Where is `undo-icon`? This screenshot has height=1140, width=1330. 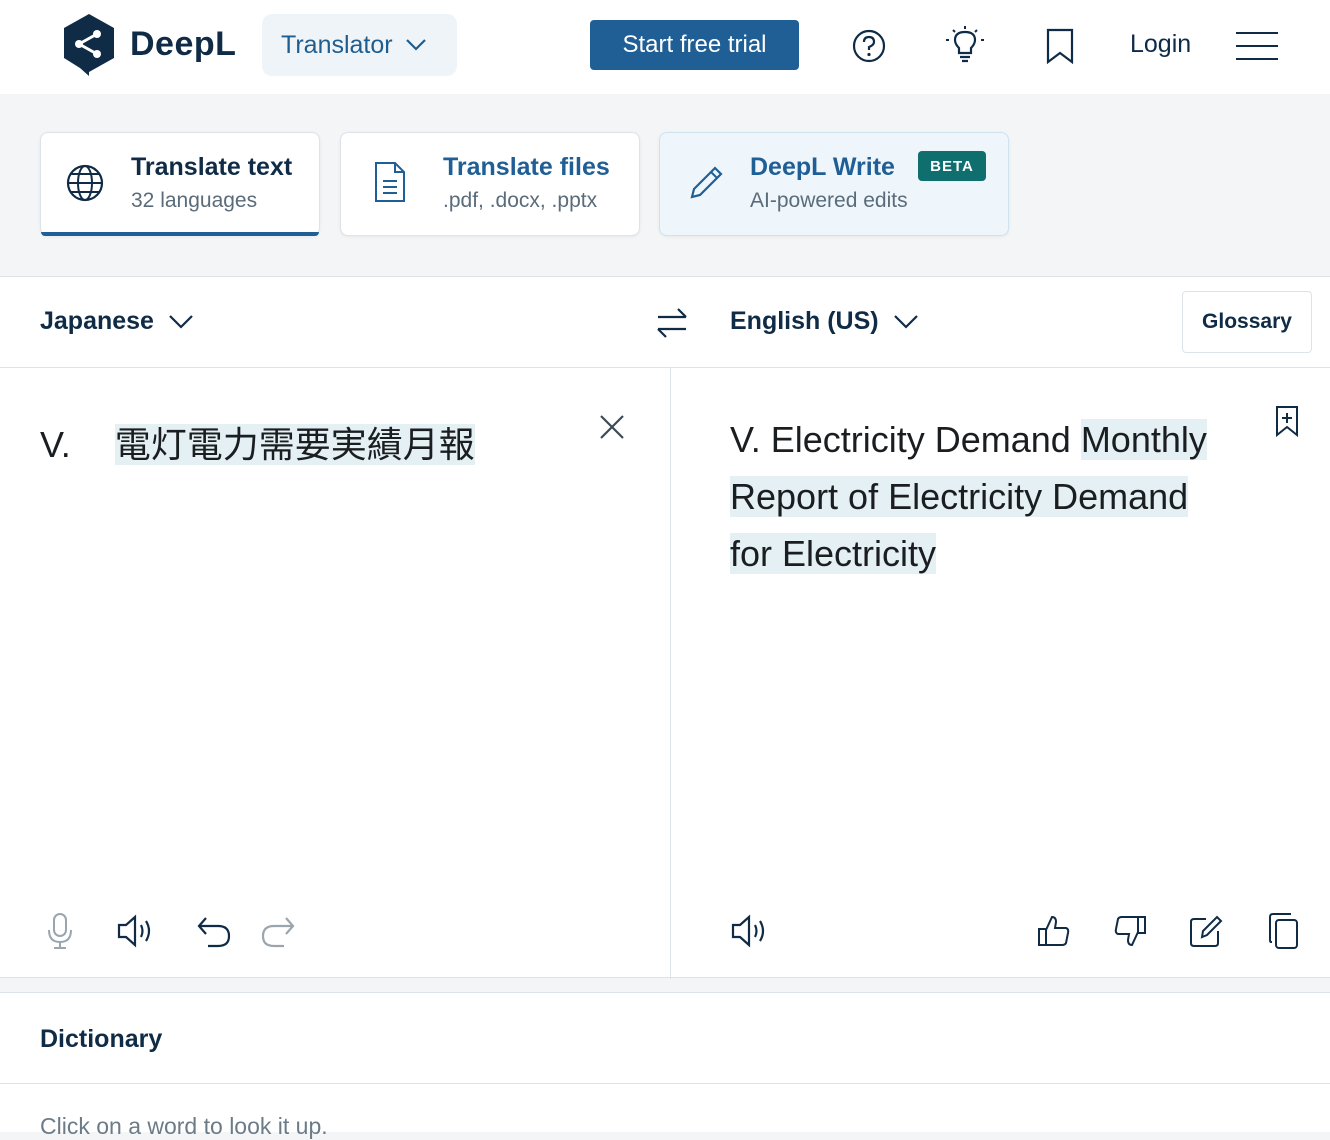
undo-icon is located at coordinates (214, 931).